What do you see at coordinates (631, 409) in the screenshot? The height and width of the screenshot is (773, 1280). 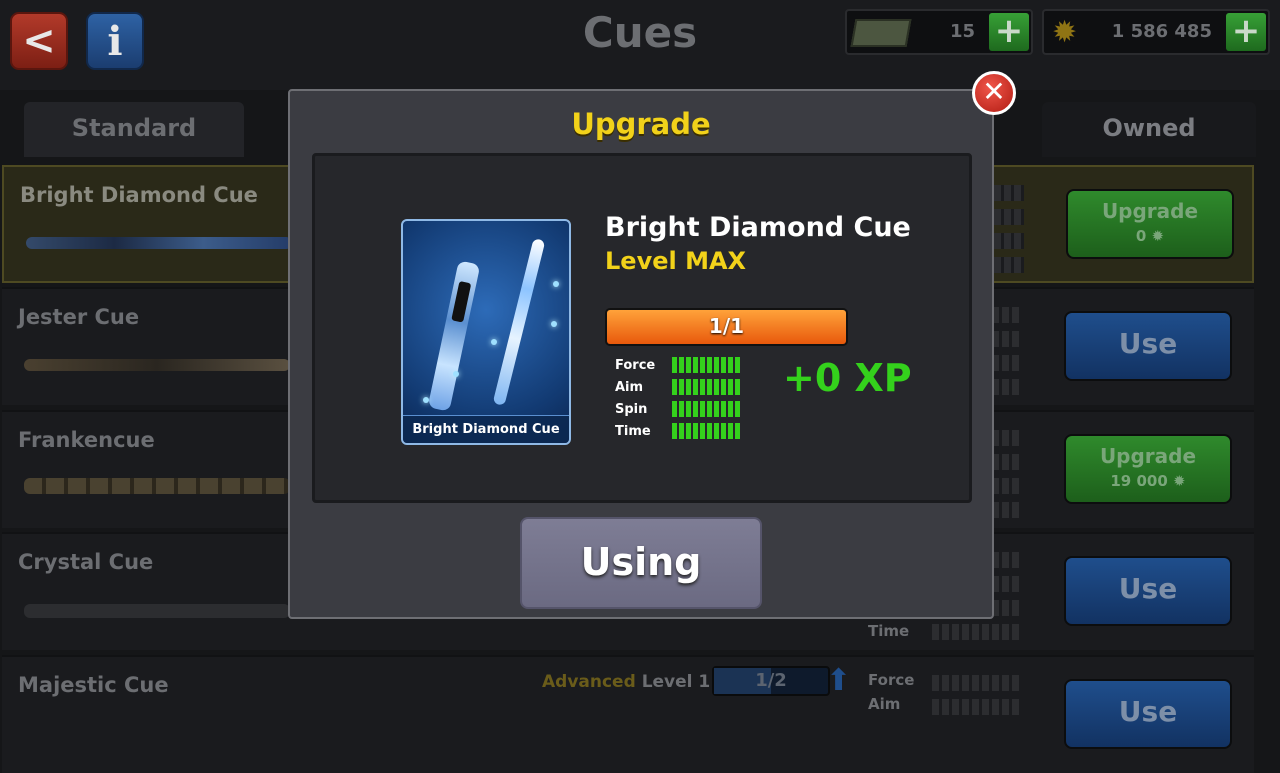 I see `stat-label: Spin` at bounding box center [631, 409].